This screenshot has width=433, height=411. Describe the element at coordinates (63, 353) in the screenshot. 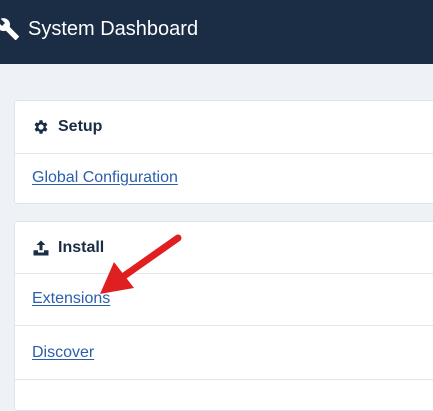

I see `discover-link: Discover` at that location.